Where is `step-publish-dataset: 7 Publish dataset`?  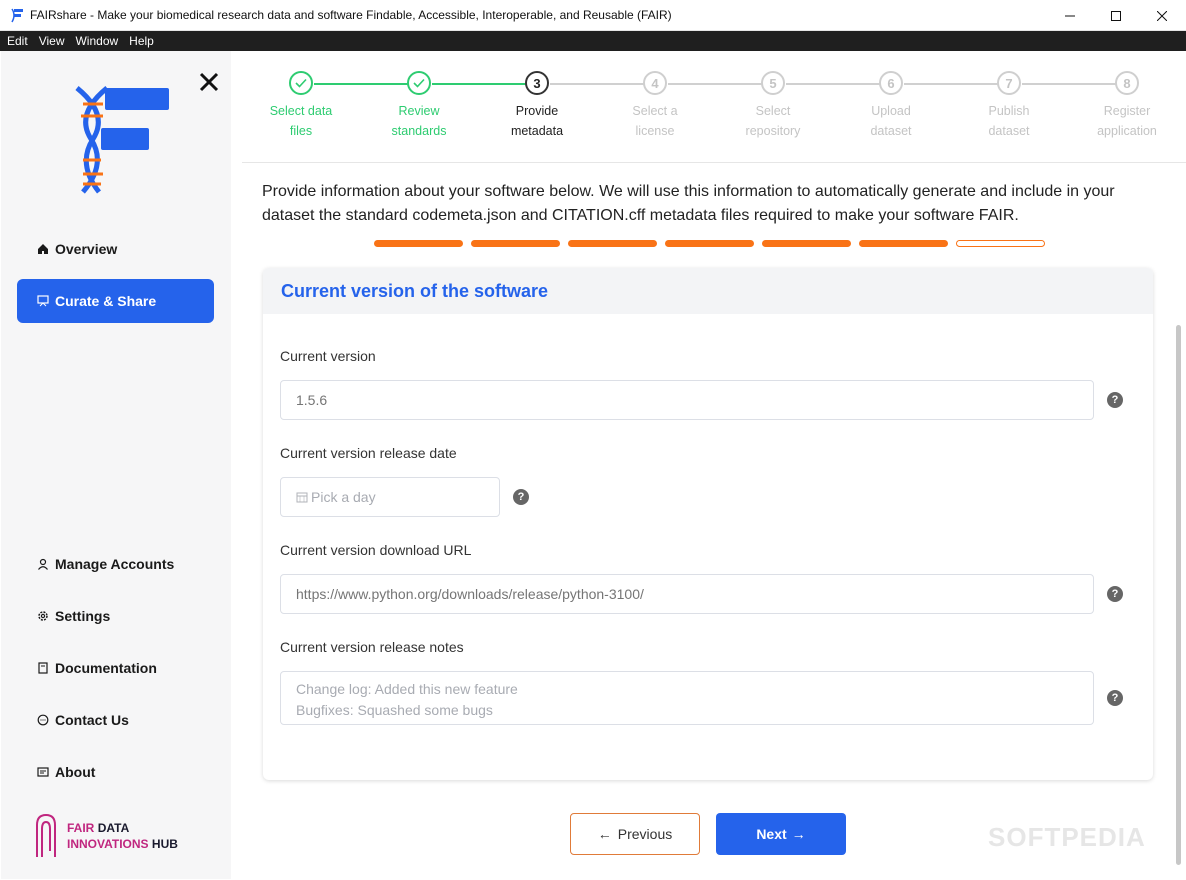
step-publish-dataset: 7 Publish dataset is located at coordinates (1009, 106).